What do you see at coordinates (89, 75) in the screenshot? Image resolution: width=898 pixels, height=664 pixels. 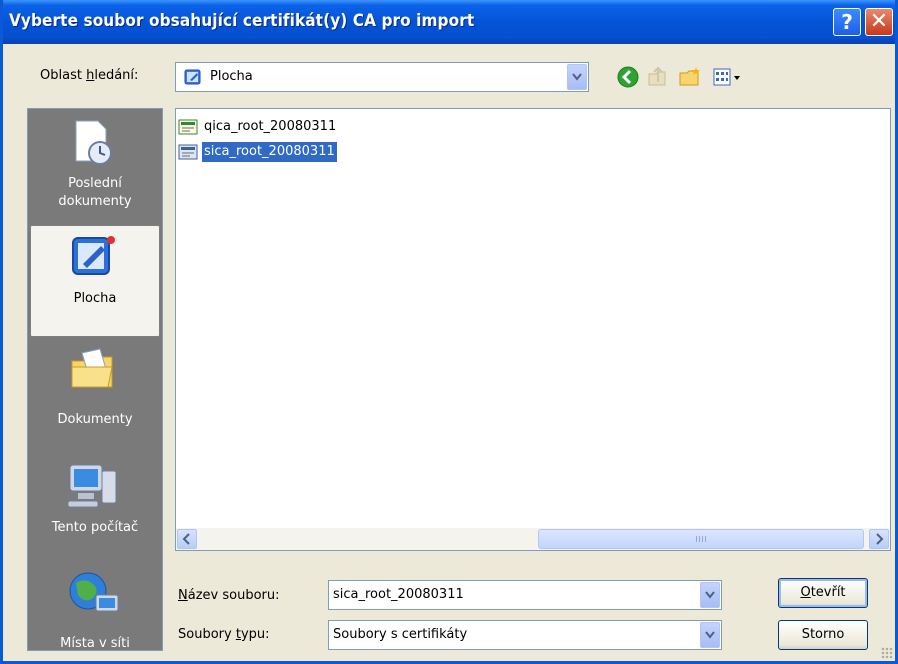 I see `lookin-label: Oblast hledání:` at bounding box center [89, 75].